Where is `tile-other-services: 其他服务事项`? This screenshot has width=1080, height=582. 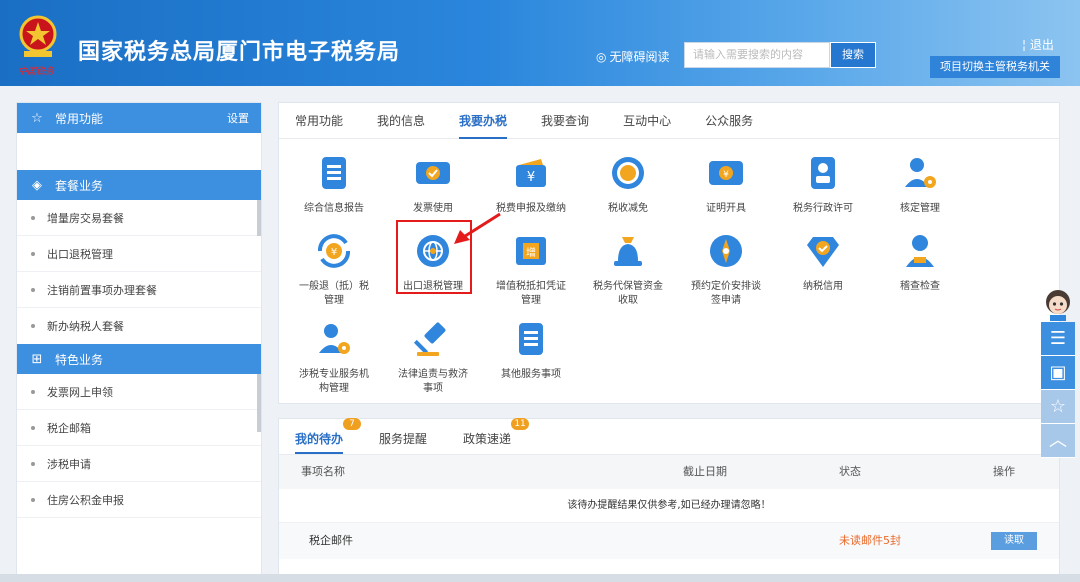 tile-other-services: 其他服务事项 is located at coordinates (531, 350).